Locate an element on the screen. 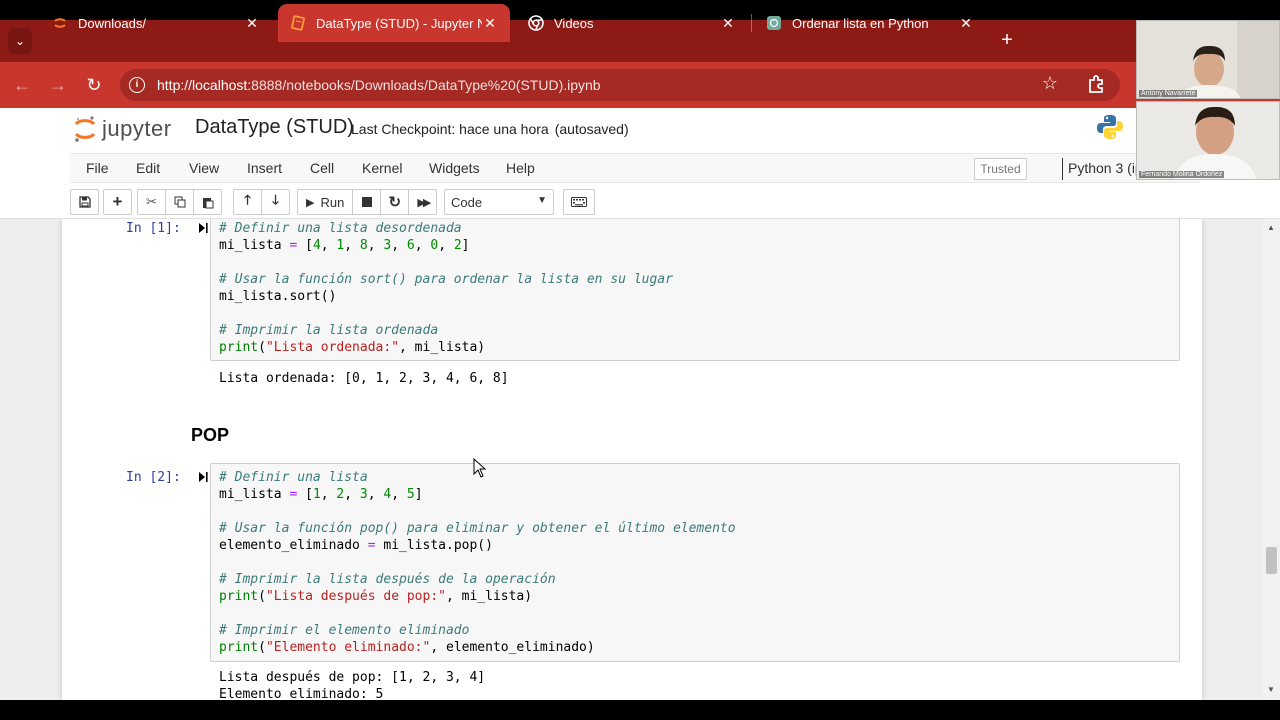  url-host: http://localhost: is located at coordinates (204, 85).